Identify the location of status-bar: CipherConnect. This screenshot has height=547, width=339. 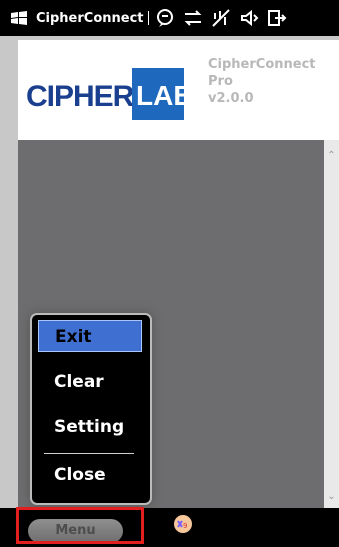
(169, 18).